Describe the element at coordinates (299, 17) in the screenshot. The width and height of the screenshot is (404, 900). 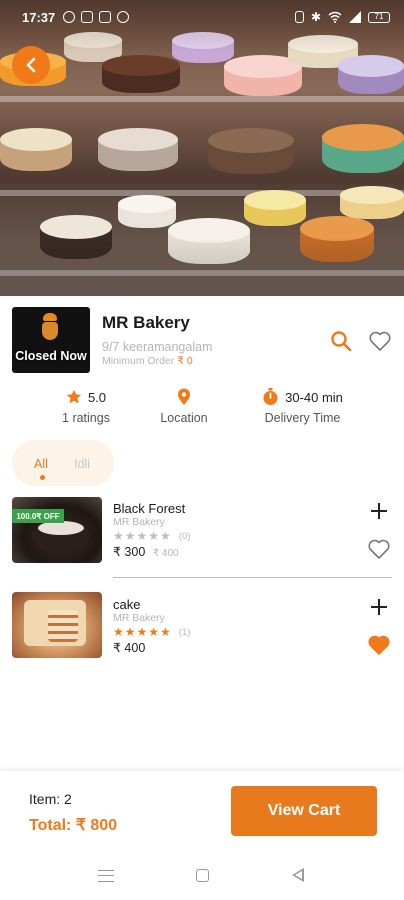
I see `vibrate-icon` at that location.